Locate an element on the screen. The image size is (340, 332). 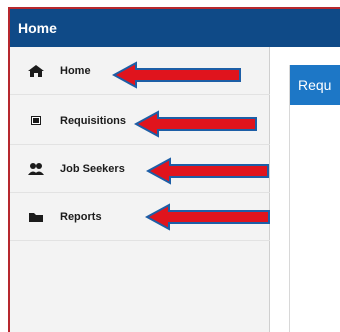
home-icon is located at coordinates (36, 71).